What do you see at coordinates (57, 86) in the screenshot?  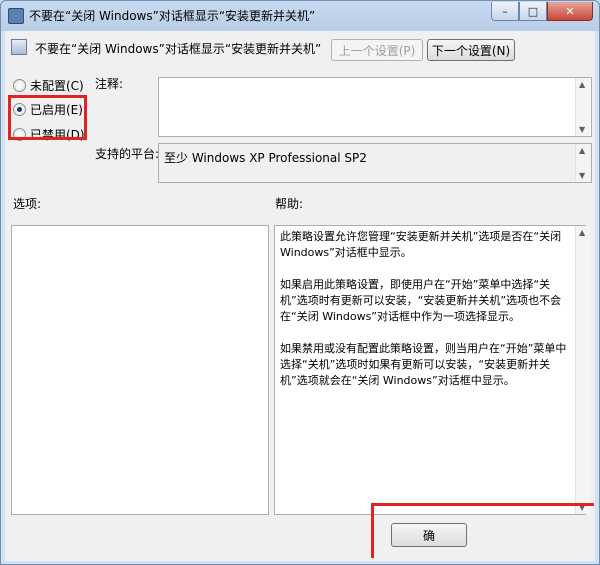 I see `radio-not-configured-label: 未配置(C)` at bounding box center [57, 86].